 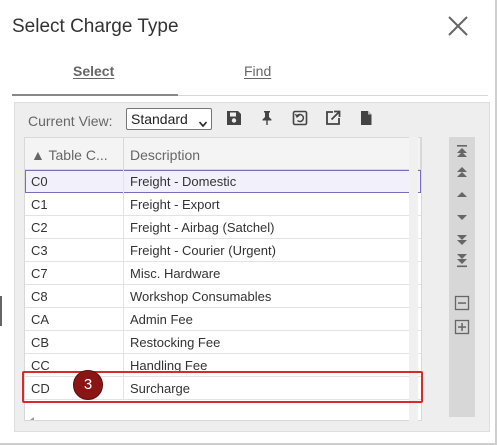 I want to click on cell-description: Freight - Airbag (Satchel), so click(x=202, y=227).